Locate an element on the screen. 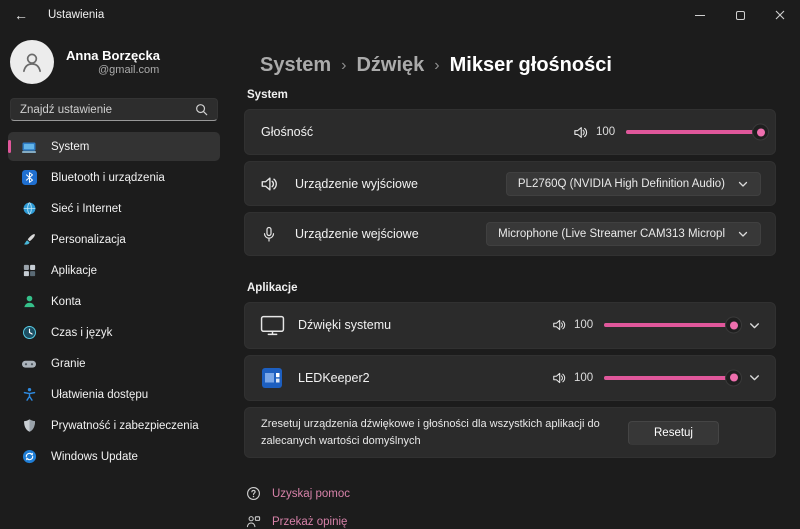 The width and height of the screenshot is (800, 529). sidebar-item-label: Granie is located at coordinates (68, 363).